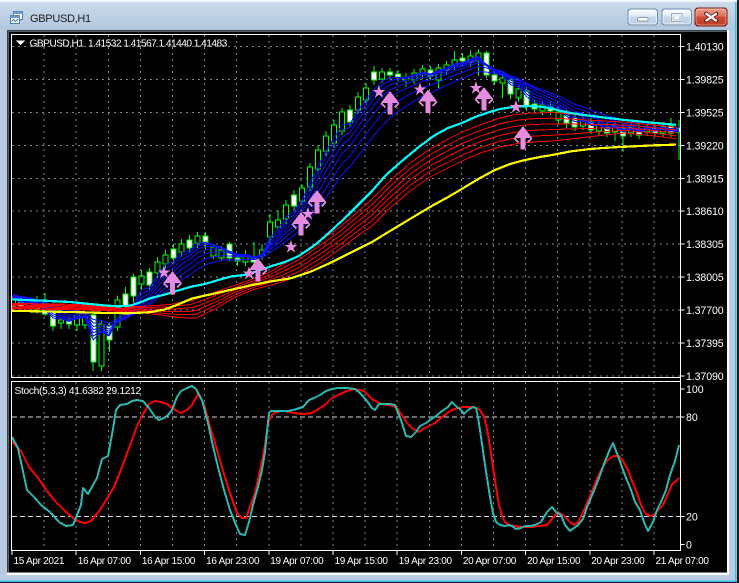 The height and width of the screenshot is (583, 739). I want to click on svg-text: GBPUSD,H1, so click(60, 19).